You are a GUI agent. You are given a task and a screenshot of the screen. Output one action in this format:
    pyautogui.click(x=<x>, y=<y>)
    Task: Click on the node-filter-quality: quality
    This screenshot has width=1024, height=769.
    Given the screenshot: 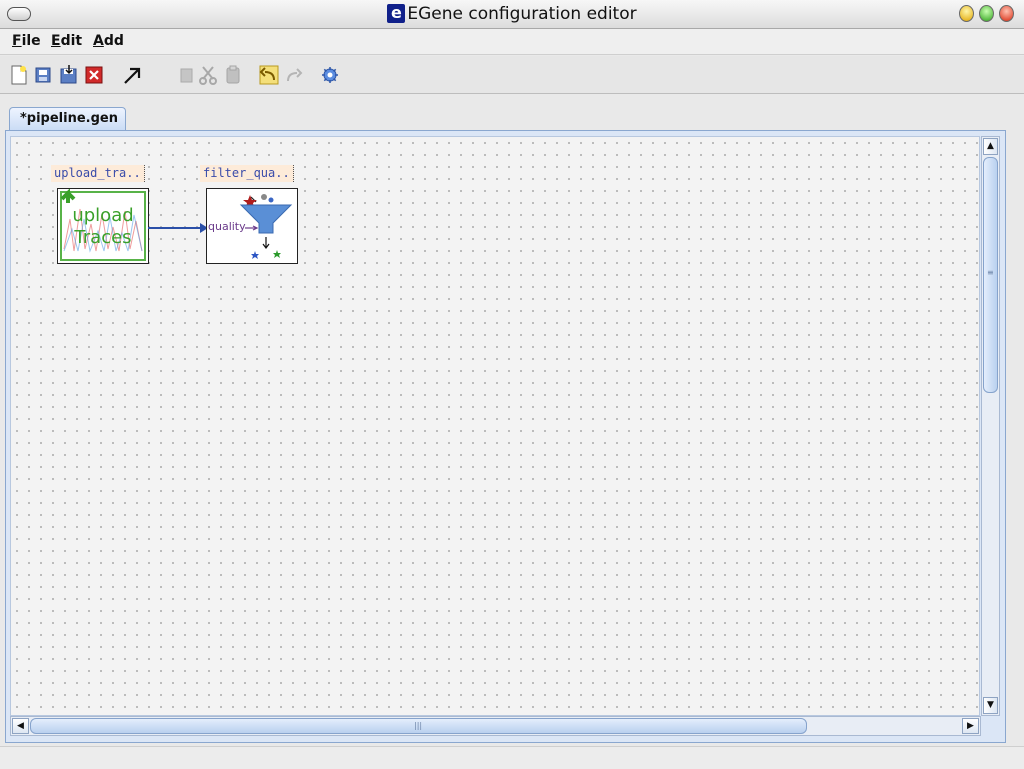 What is the action you would take?
    pyautogui.click(x=252, y=226)
    